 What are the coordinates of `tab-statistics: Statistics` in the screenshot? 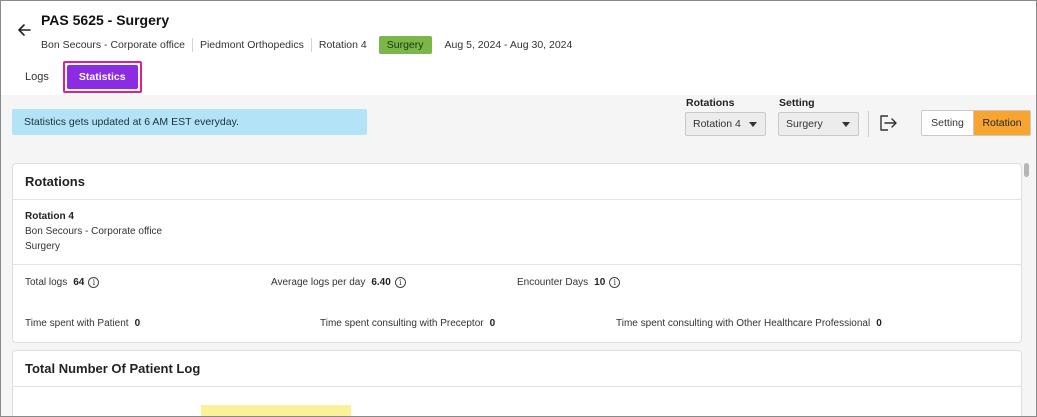 It's located at (102, 77).